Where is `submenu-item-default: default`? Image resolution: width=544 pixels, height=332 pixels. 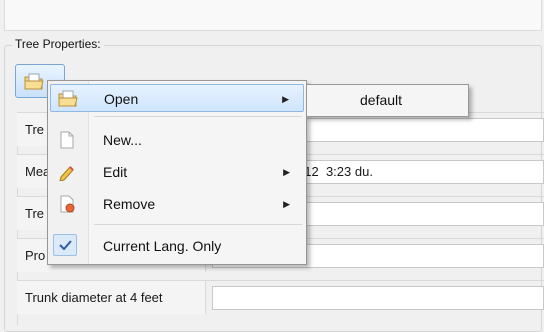 submenu-item-default: default is located at coordinates (387, 100).